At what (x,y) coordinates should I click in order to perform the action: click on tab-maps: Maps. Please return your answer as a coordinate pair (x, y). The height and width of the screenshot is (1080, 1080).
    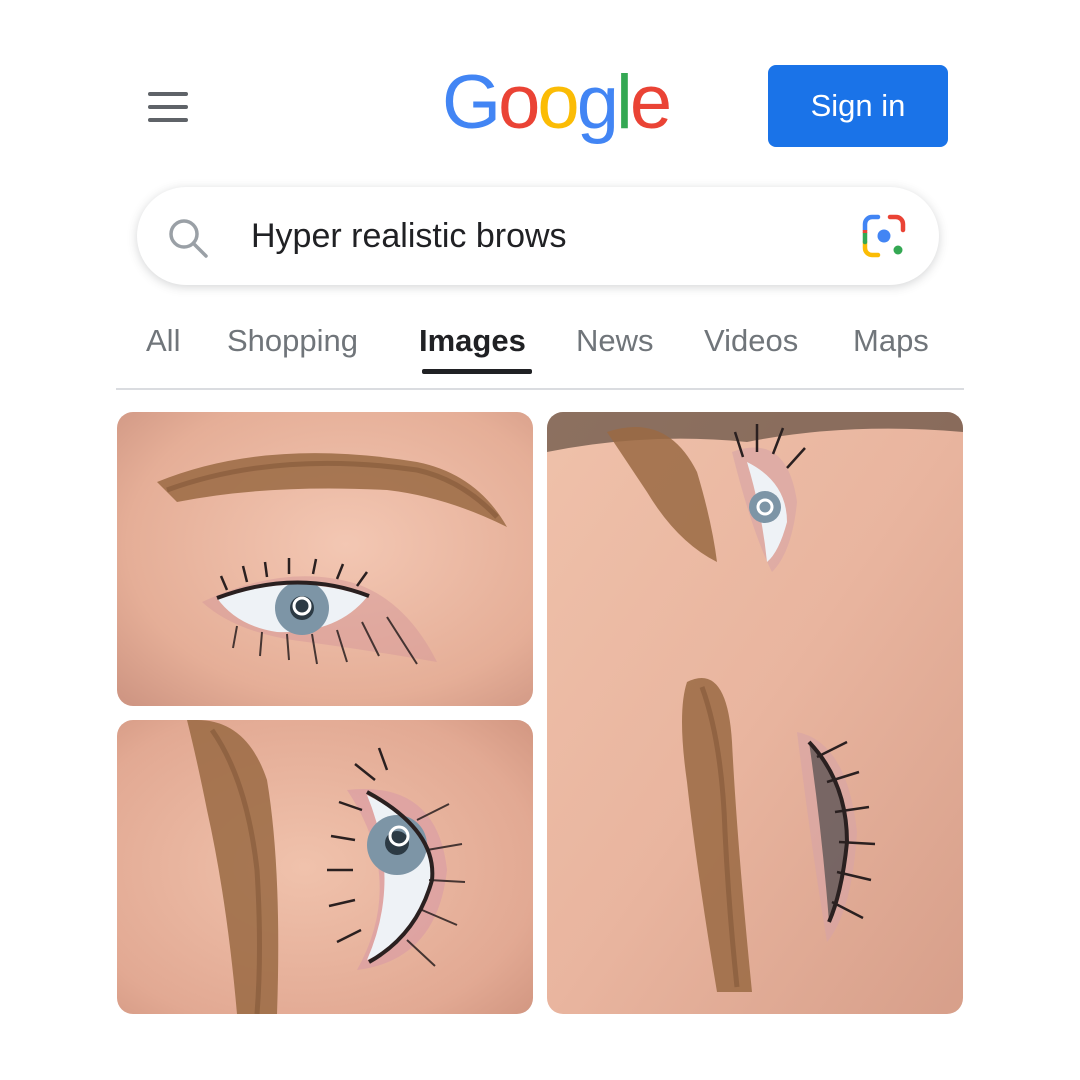
    Looking at the image, I should click on (891, 341).